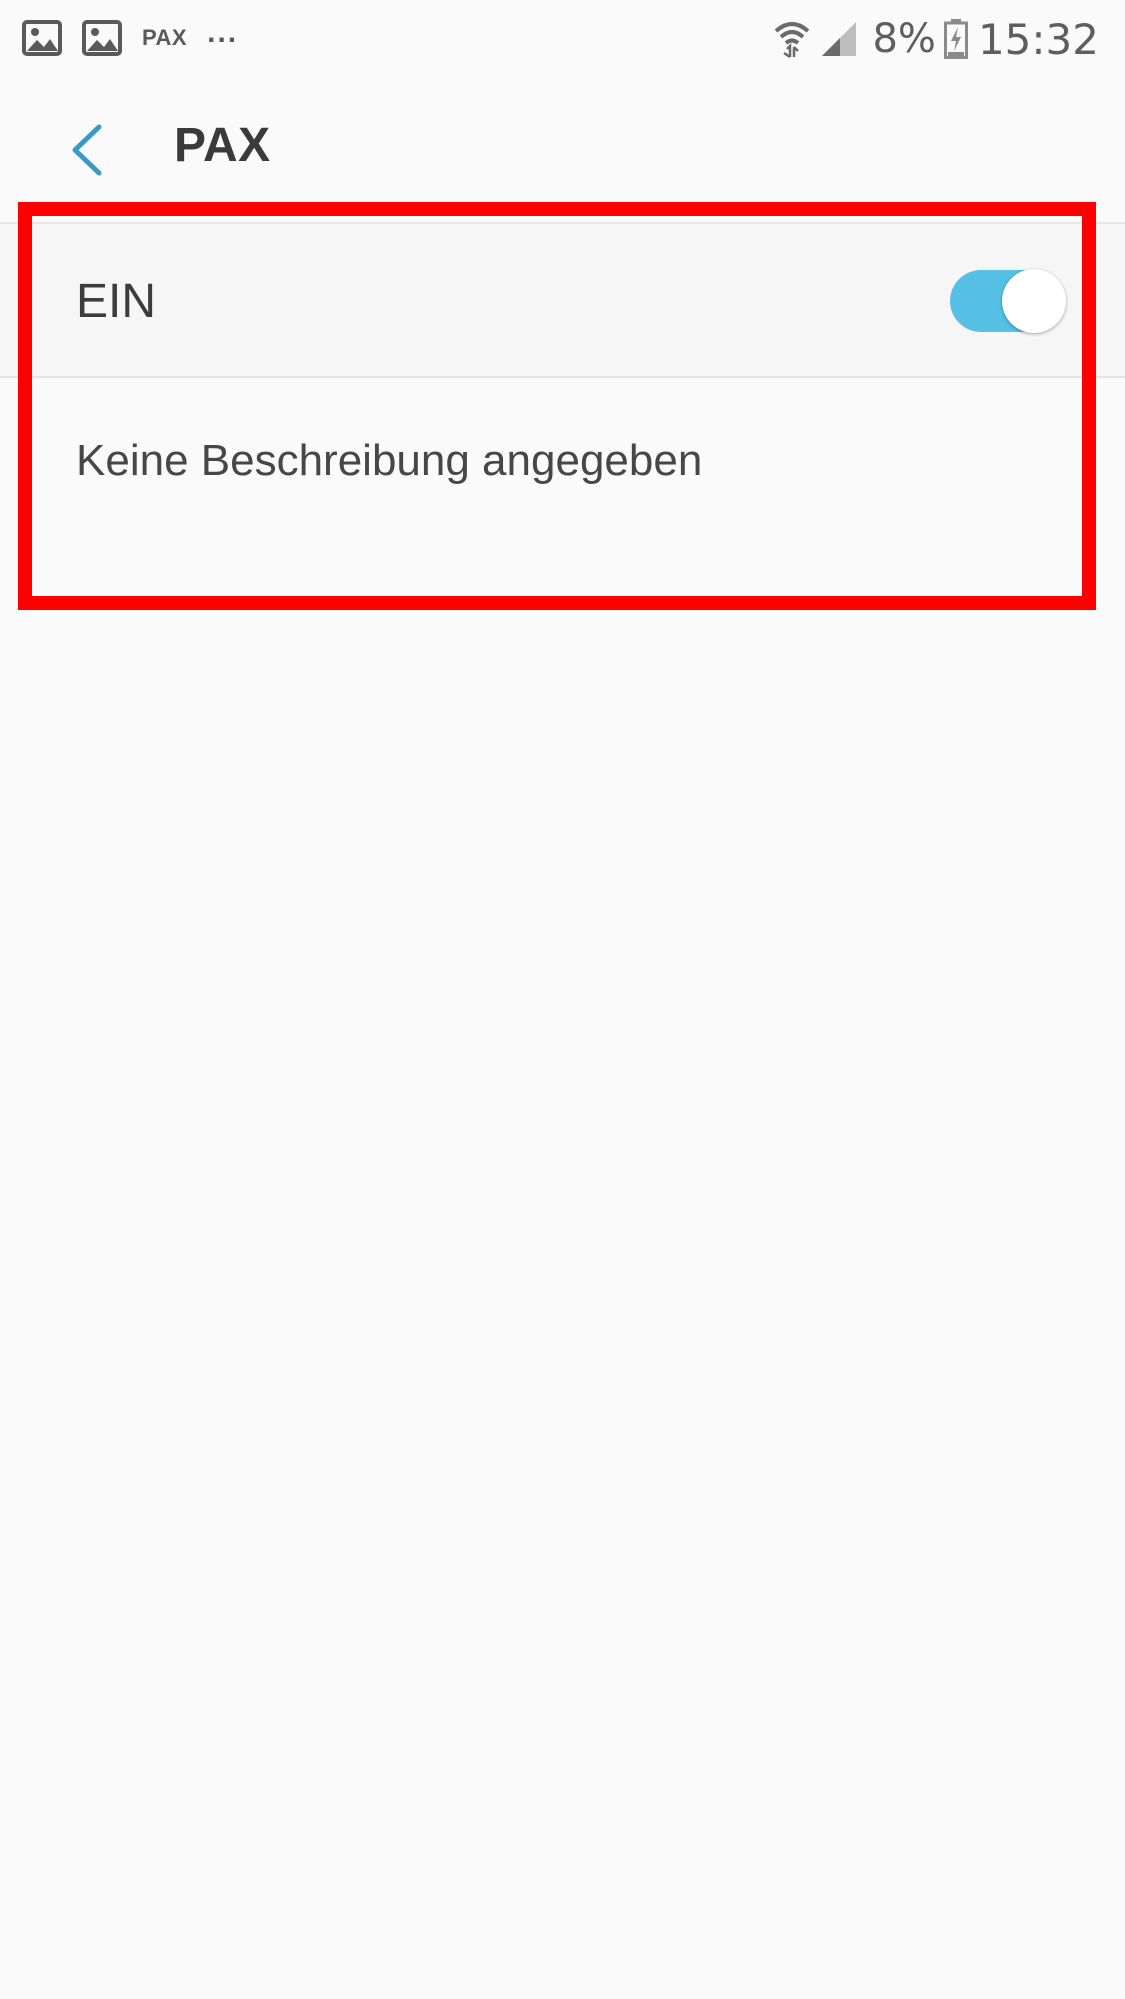 The image size is (1125, 1999). I want to click on battery-percentage: 8%, so click(904, 39).